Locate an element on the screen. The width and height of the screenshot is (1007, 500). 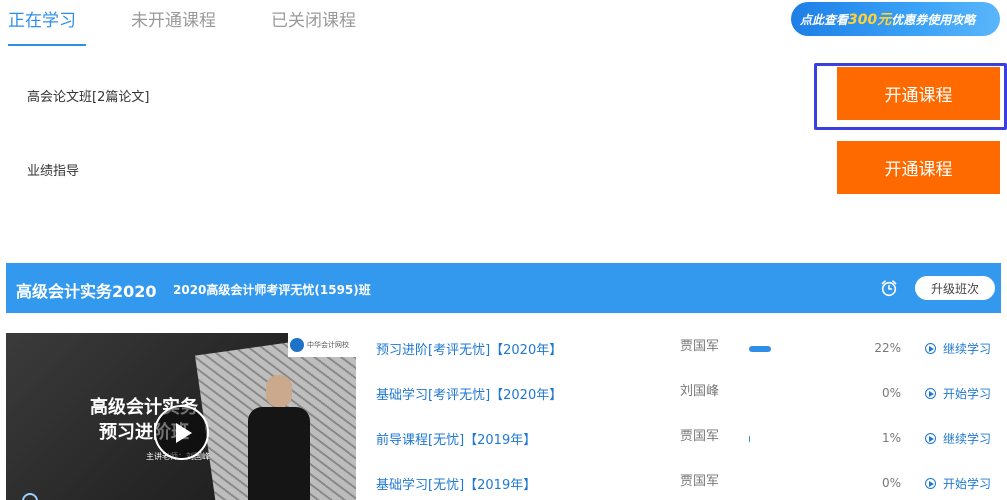
coupon-guide-banner: 点此查看 300元 优惠券使用攻略 is located at coordinates (895, 19).